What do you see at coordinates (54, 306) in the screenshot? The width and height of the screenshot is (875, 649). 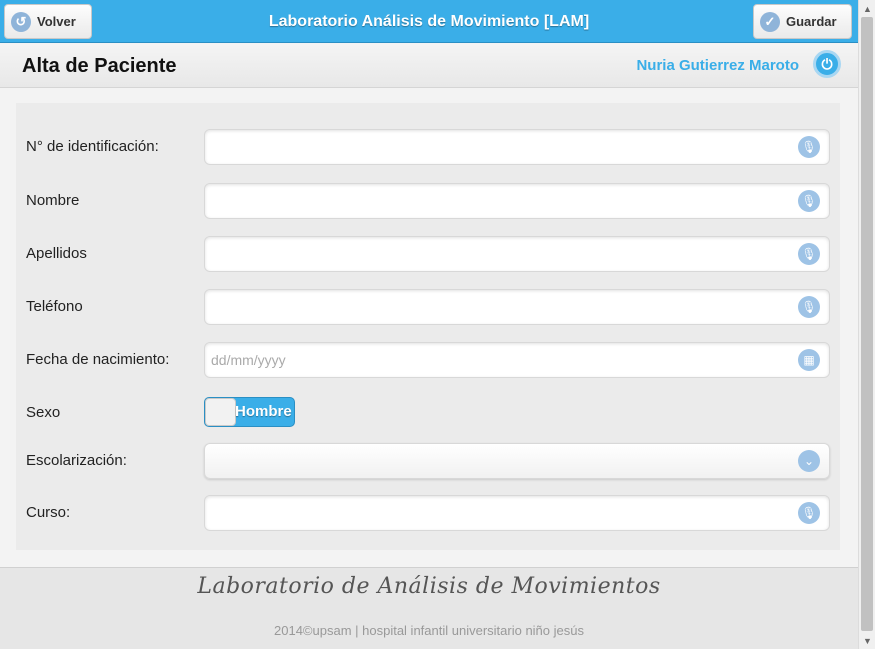 I see `phone-label: Teléfono` at bounding box center [54, 306].